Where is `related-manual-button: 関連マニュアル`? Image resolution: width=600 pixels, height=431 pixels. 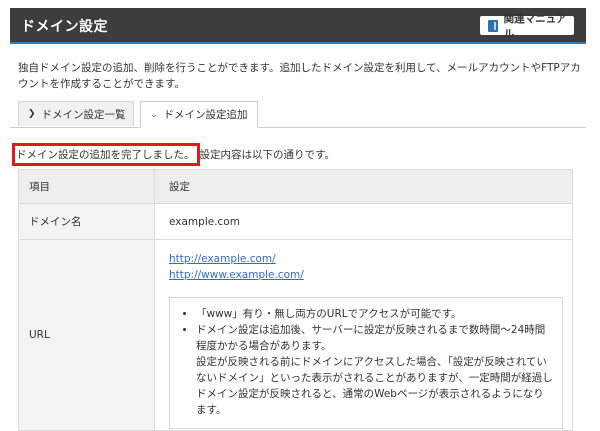
related-manual-button: 関連マニュアル is located at coordinates (527, 26).